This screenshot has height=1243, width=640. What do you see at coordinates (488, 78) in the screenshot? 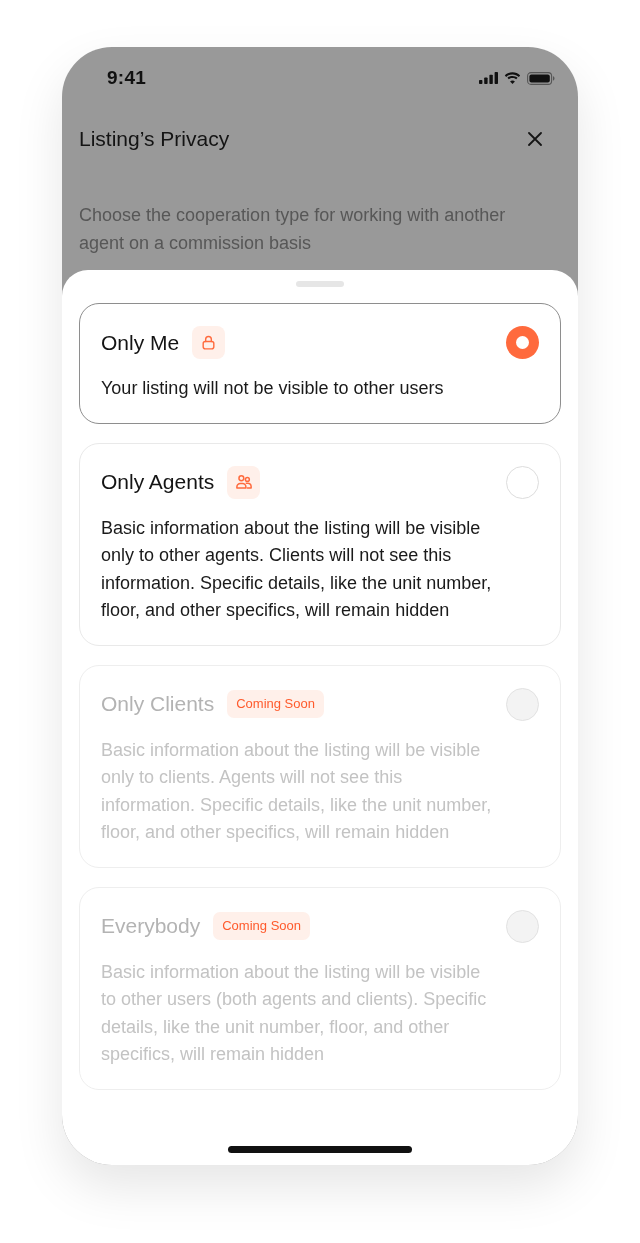
I see `signal-icon` at bounding box center [488, 78].